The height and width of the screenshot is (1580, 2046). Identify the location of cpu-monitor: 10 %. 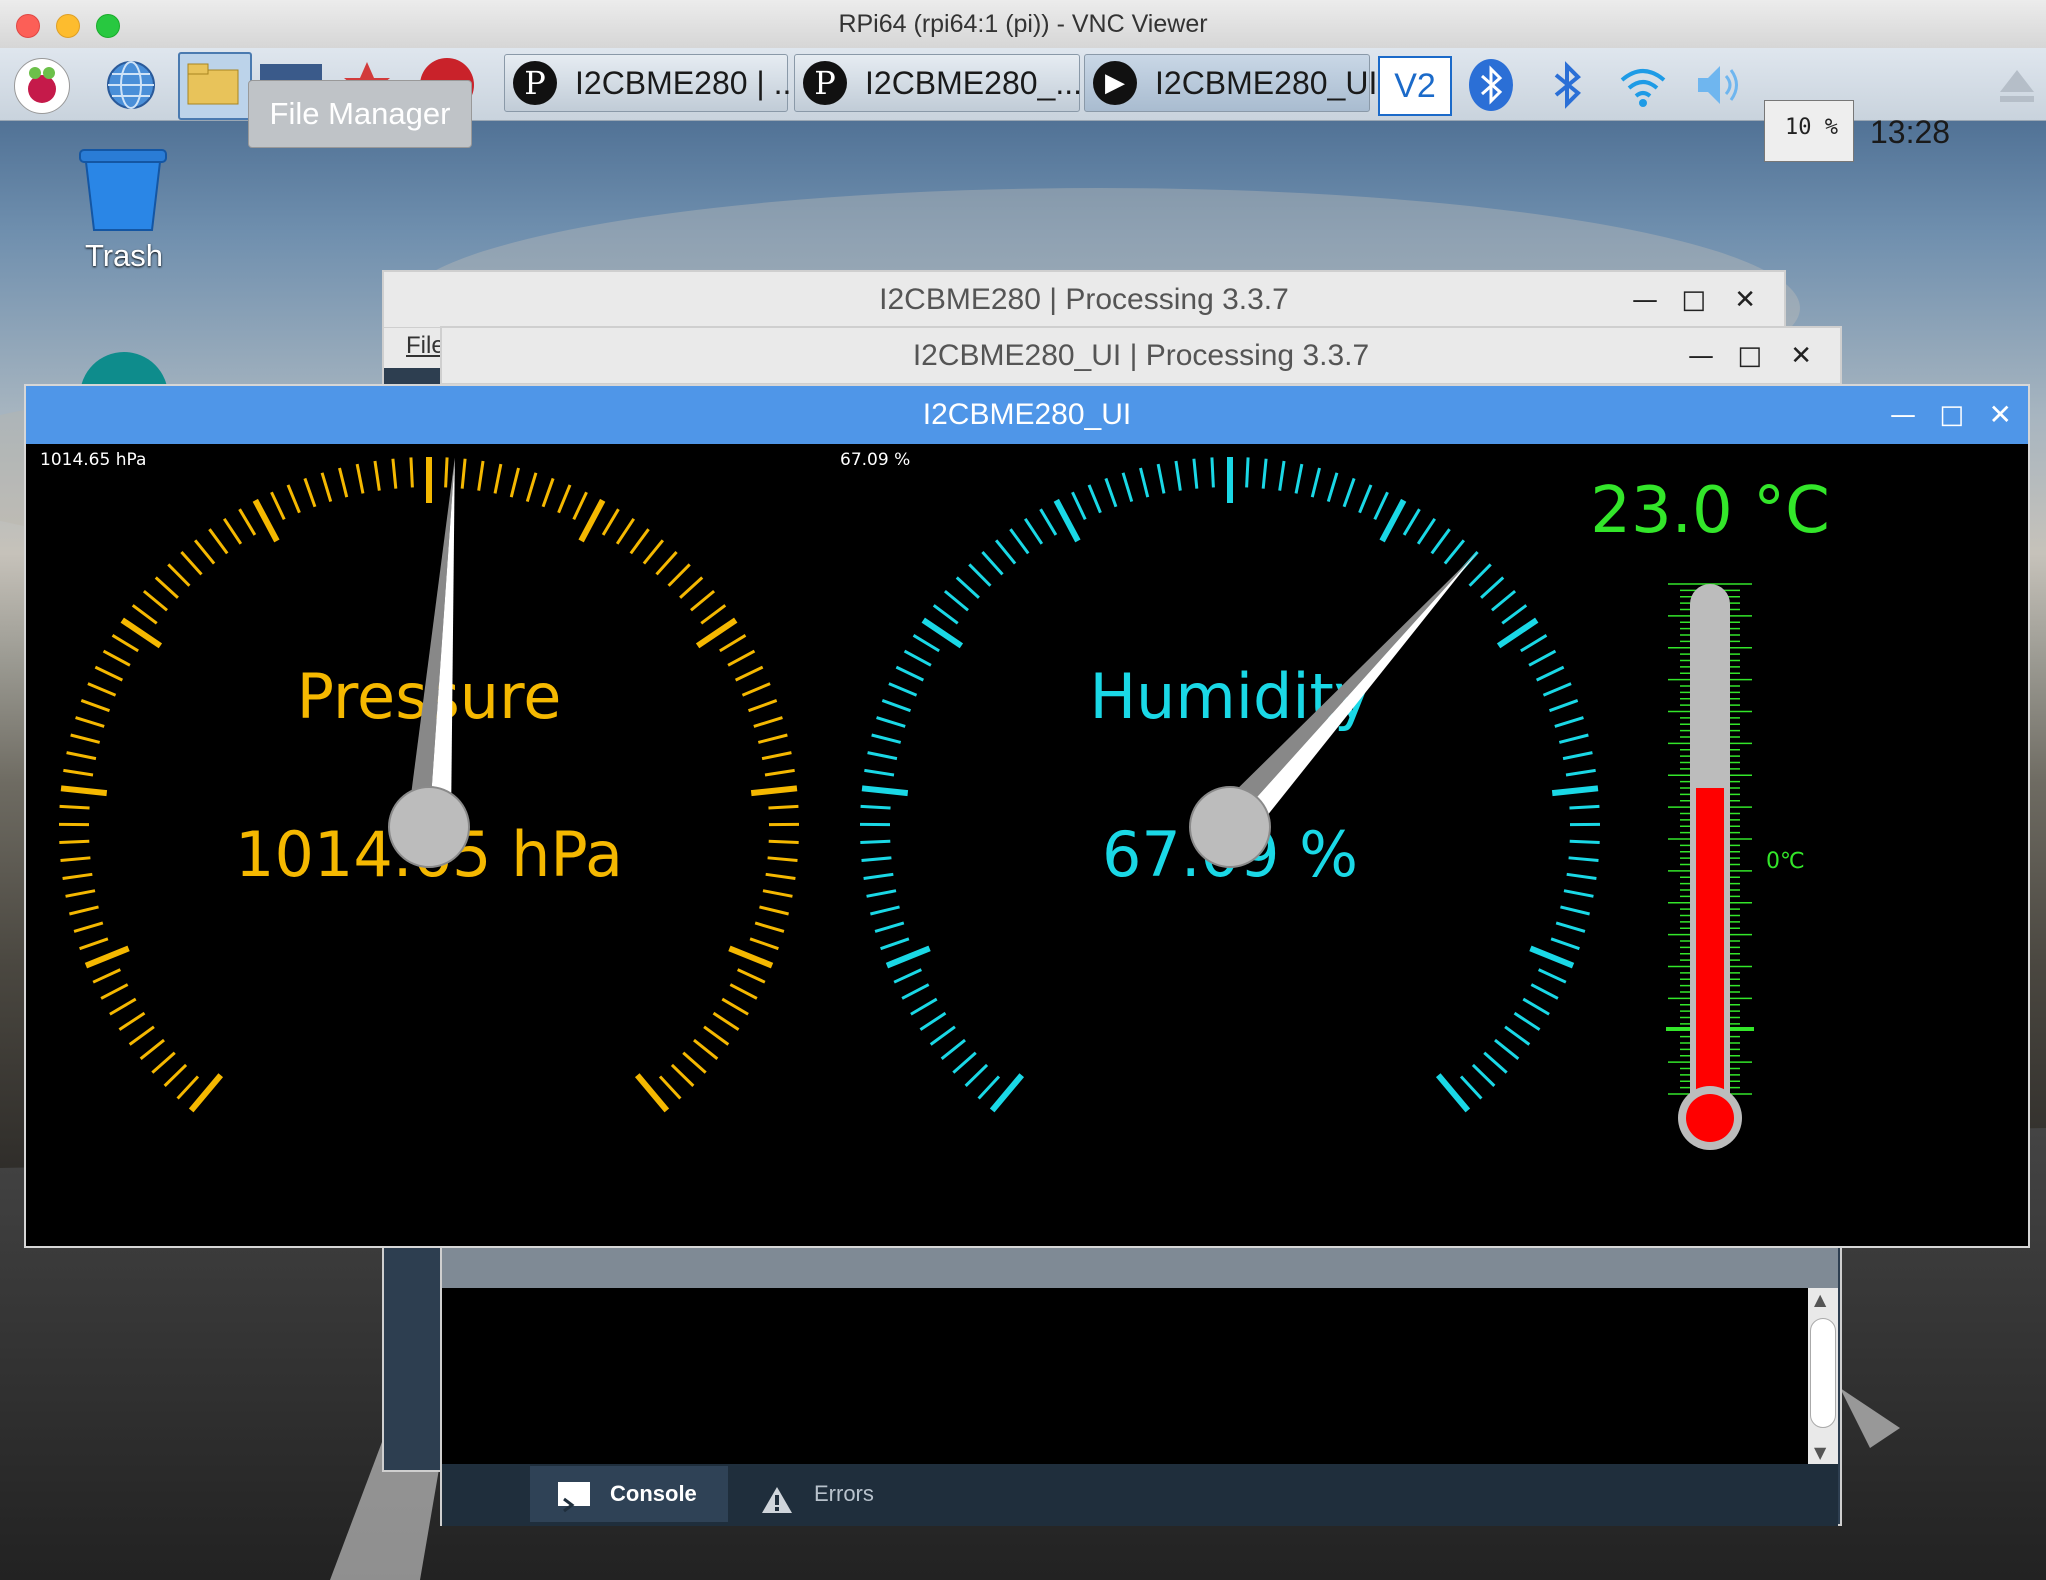
(1809, 131).